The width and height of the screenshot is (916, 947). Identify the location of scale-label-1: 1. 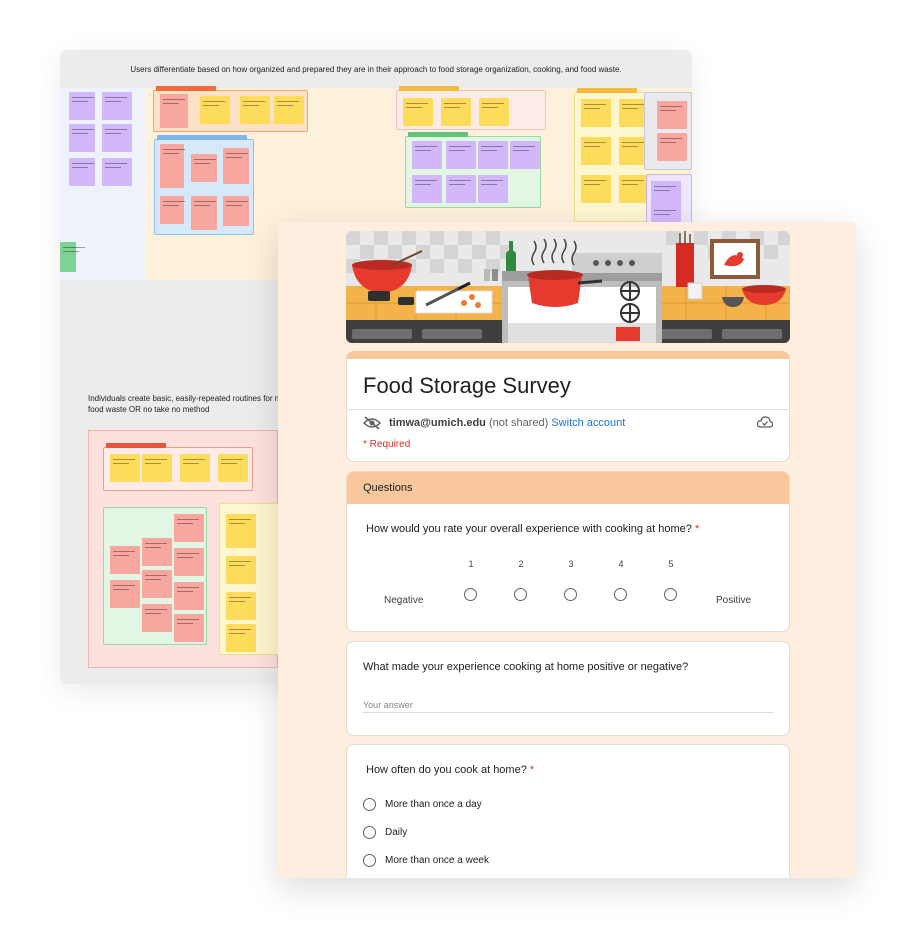
(471, 564).